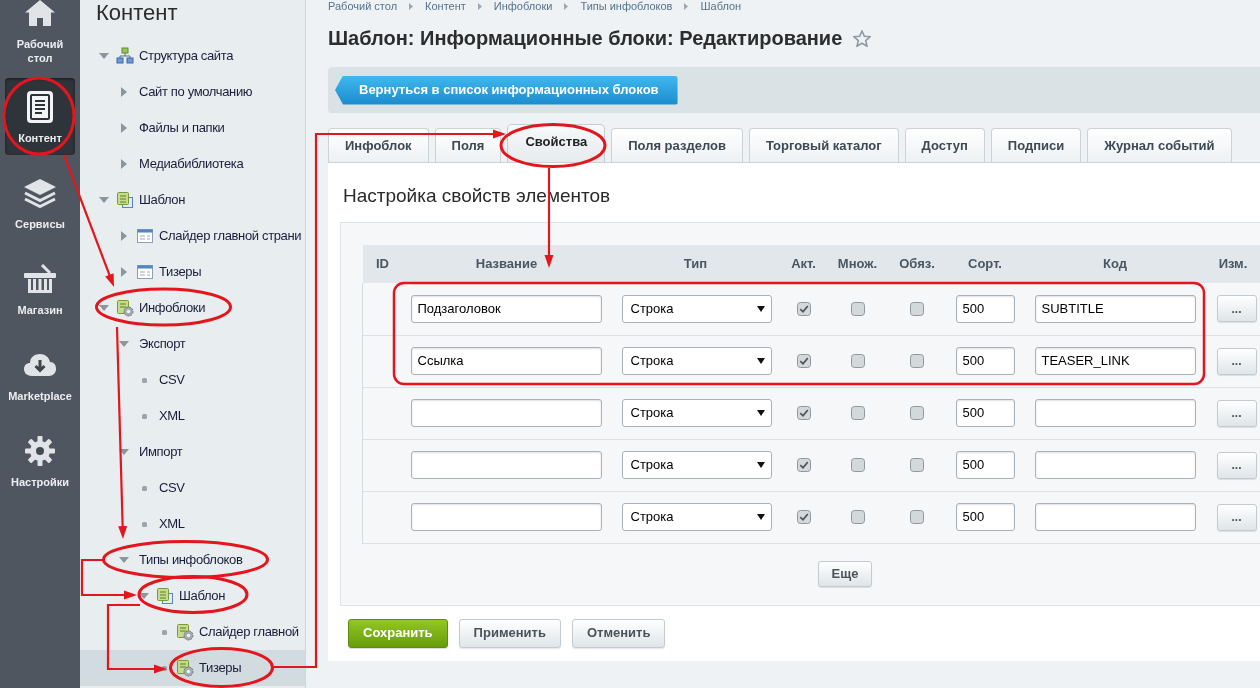  Describe the element at coordinates (144, 524) in the screenshot. I see `bullet-icon` at that location.